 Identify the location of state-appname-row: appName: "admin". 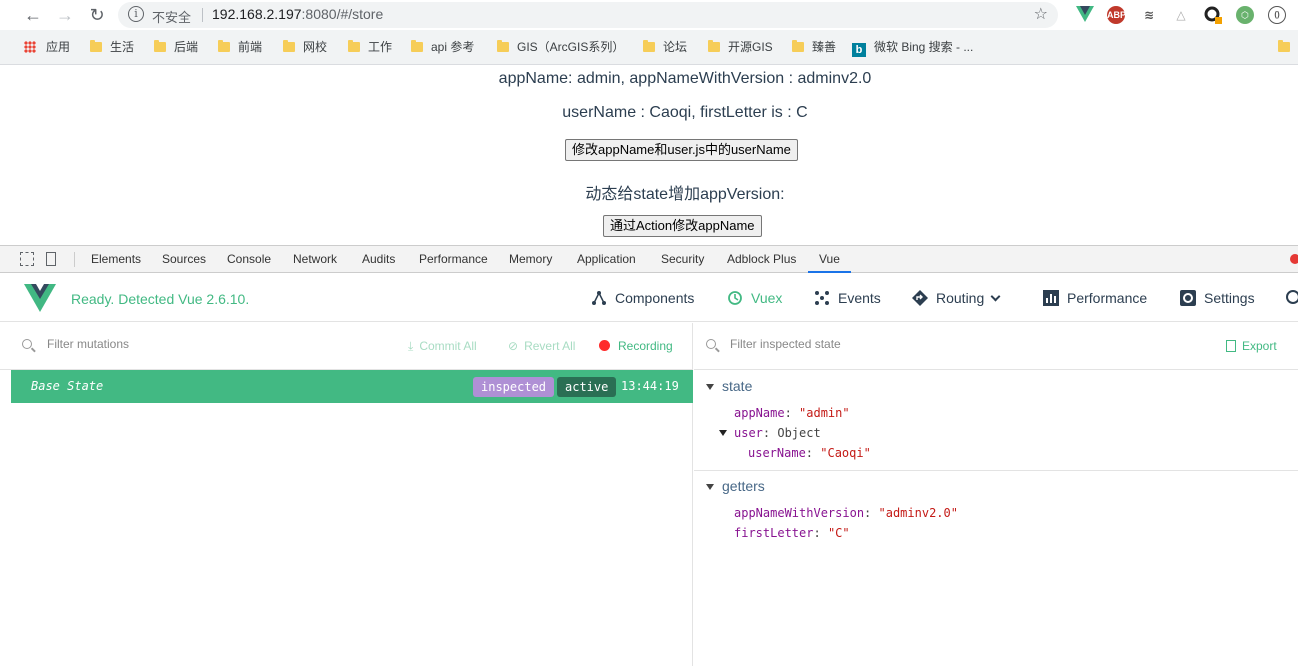
(792, 413).